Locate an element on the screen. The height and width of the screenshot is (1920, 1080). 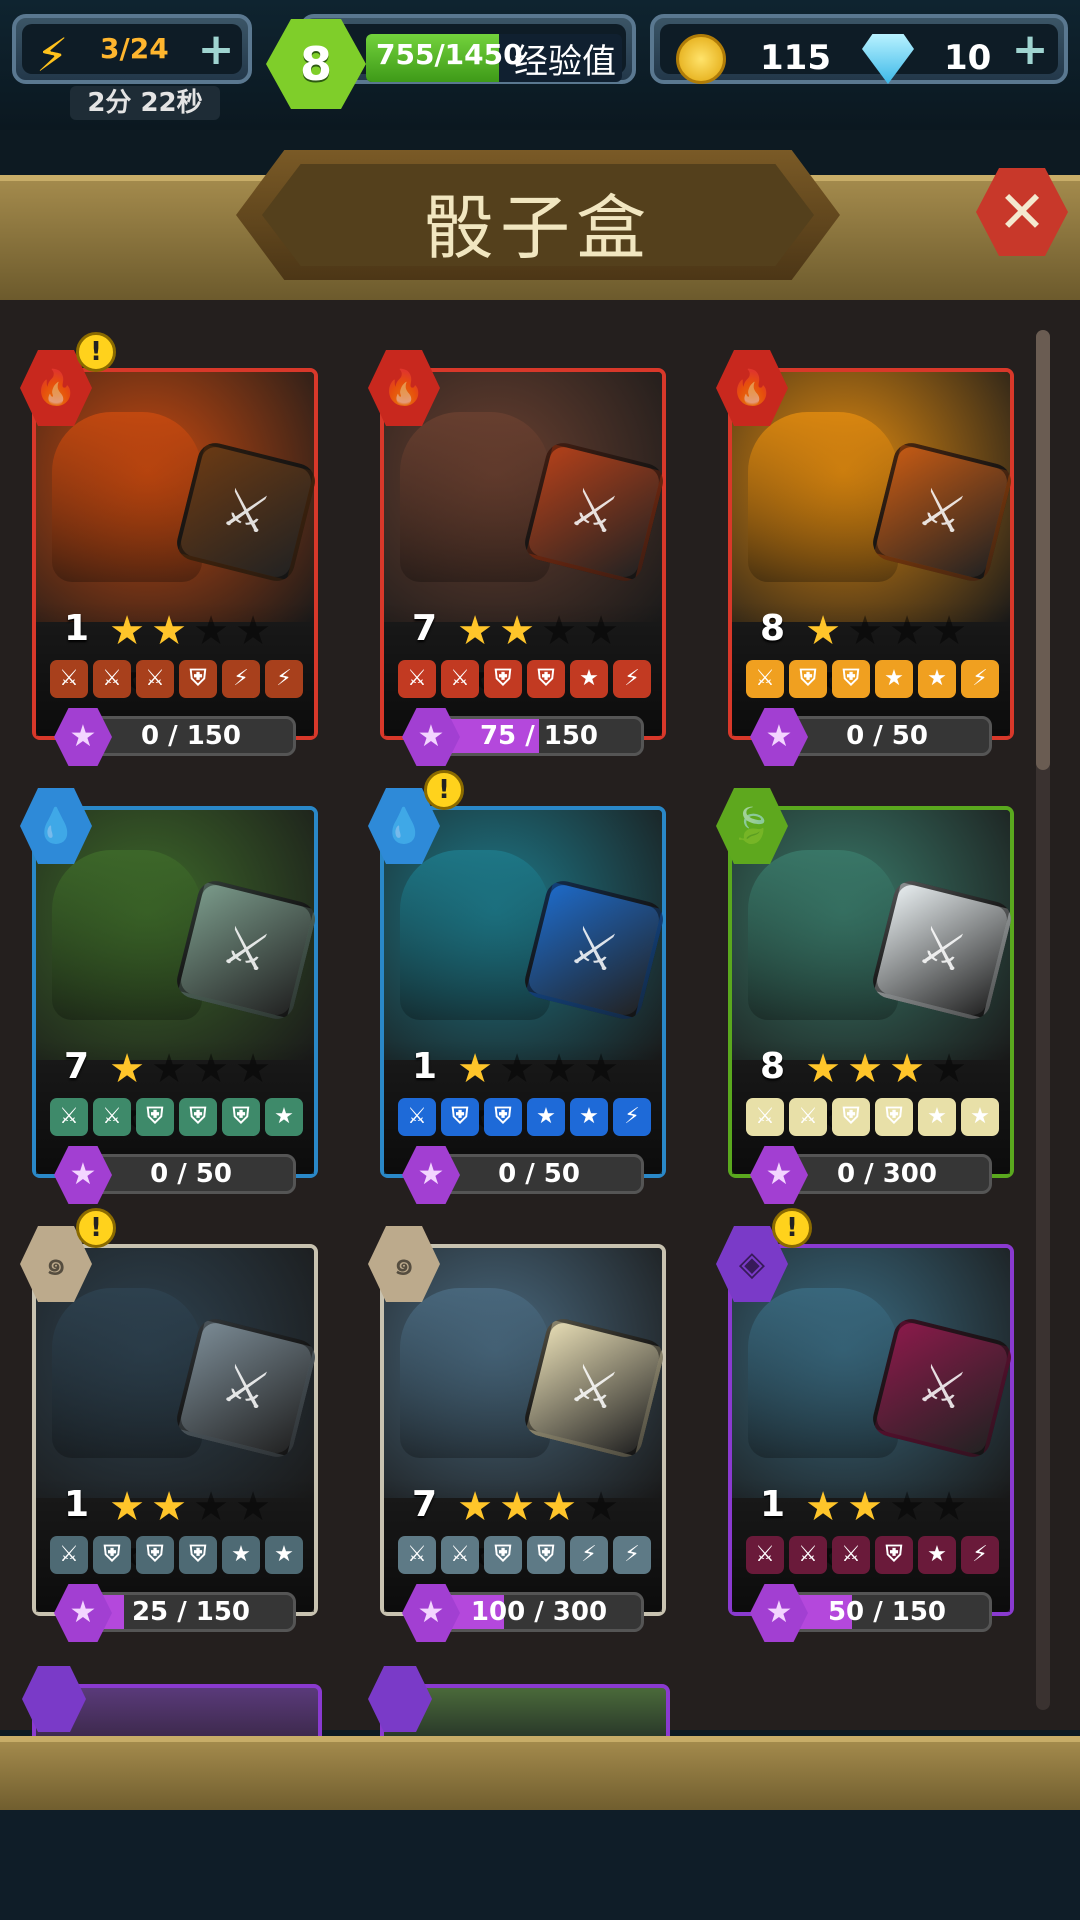
dice-card: ⚔🔥8★★★★★⚔⛨⛨★★⚡0 / 50★ is located at coordinates (865, 558).